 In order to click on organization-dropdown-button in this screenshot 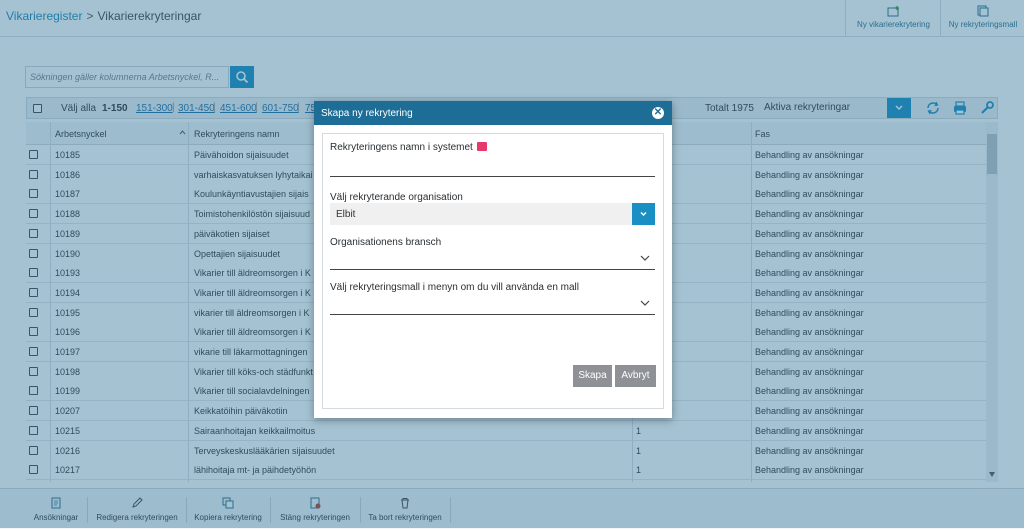, I will do `click(643, 214)`.